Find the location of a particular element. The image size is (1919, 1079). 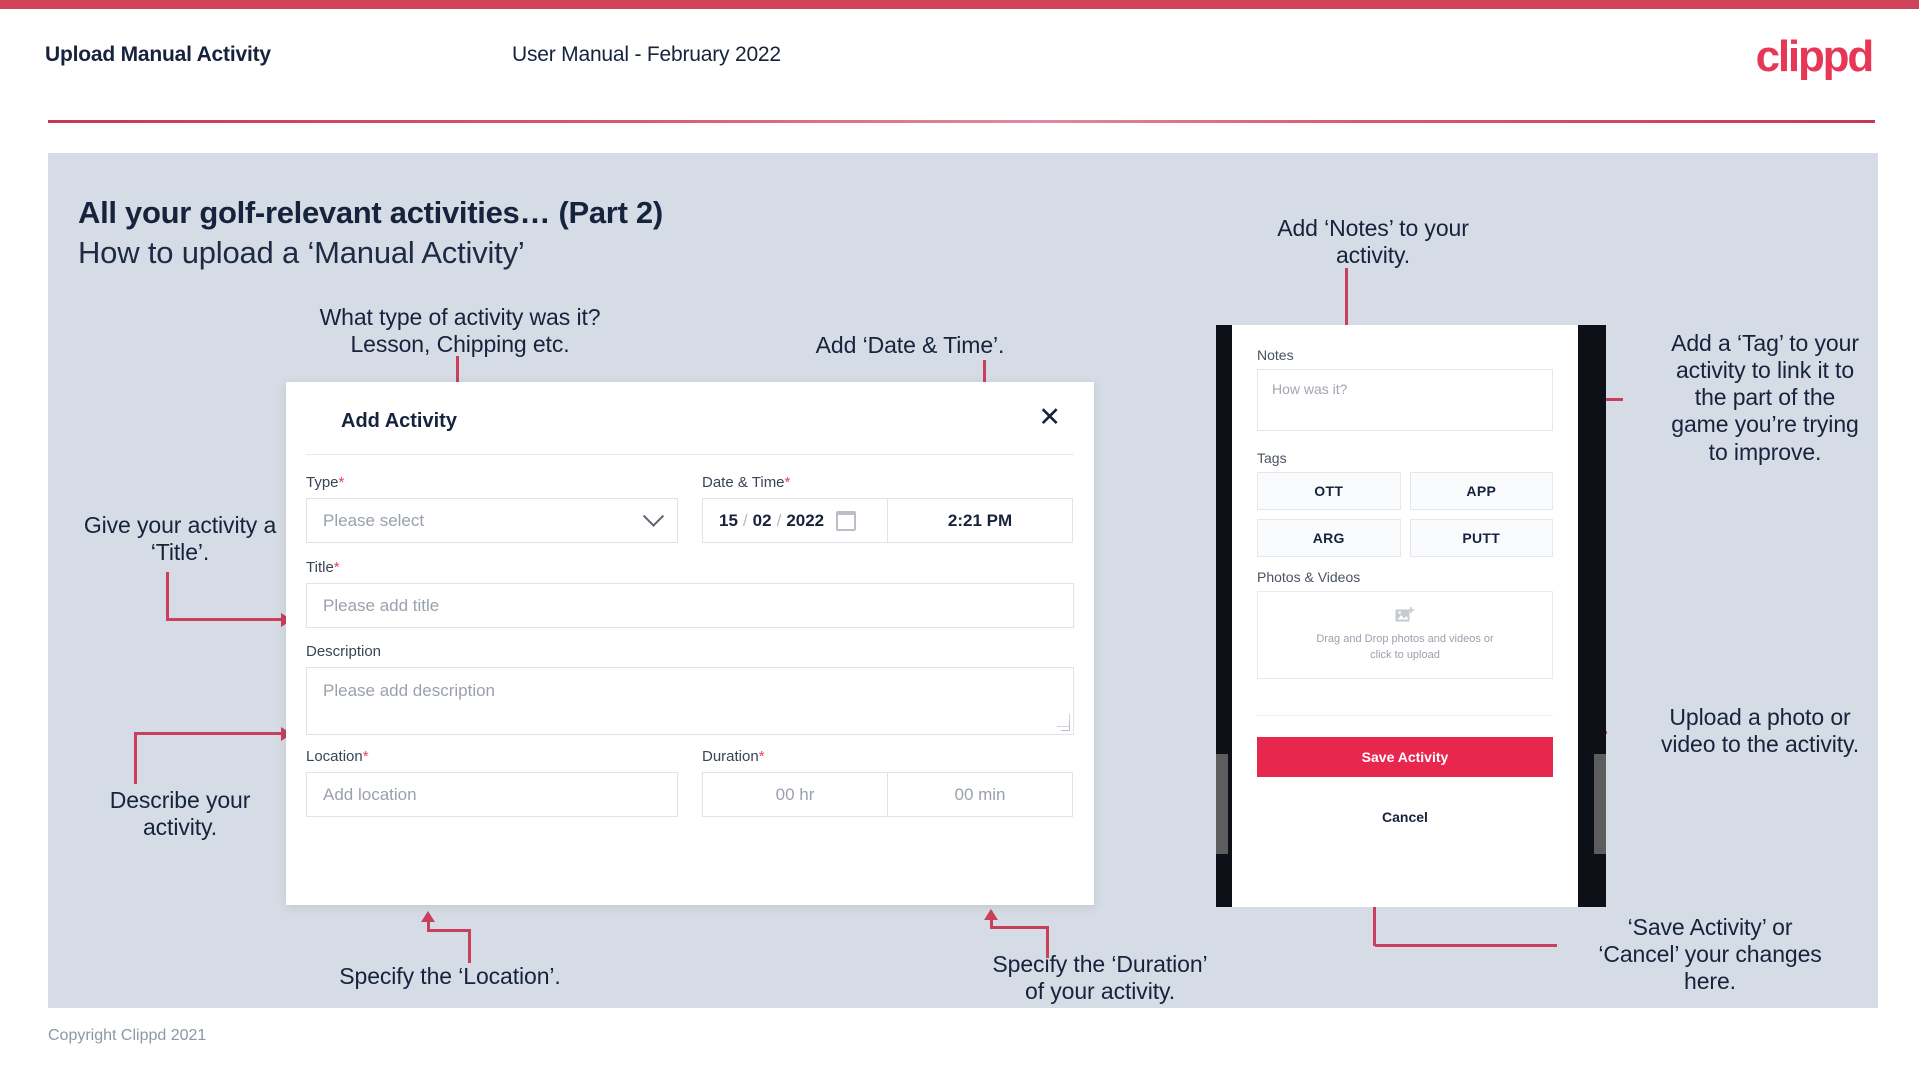

field-title-required: * is located at coordinates (336, 567).